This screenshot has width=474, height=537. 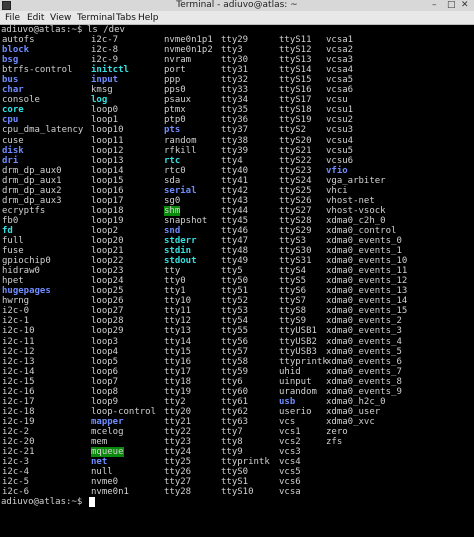 I want to click on device-entry: vcsu6, so click(x=340, y=160).